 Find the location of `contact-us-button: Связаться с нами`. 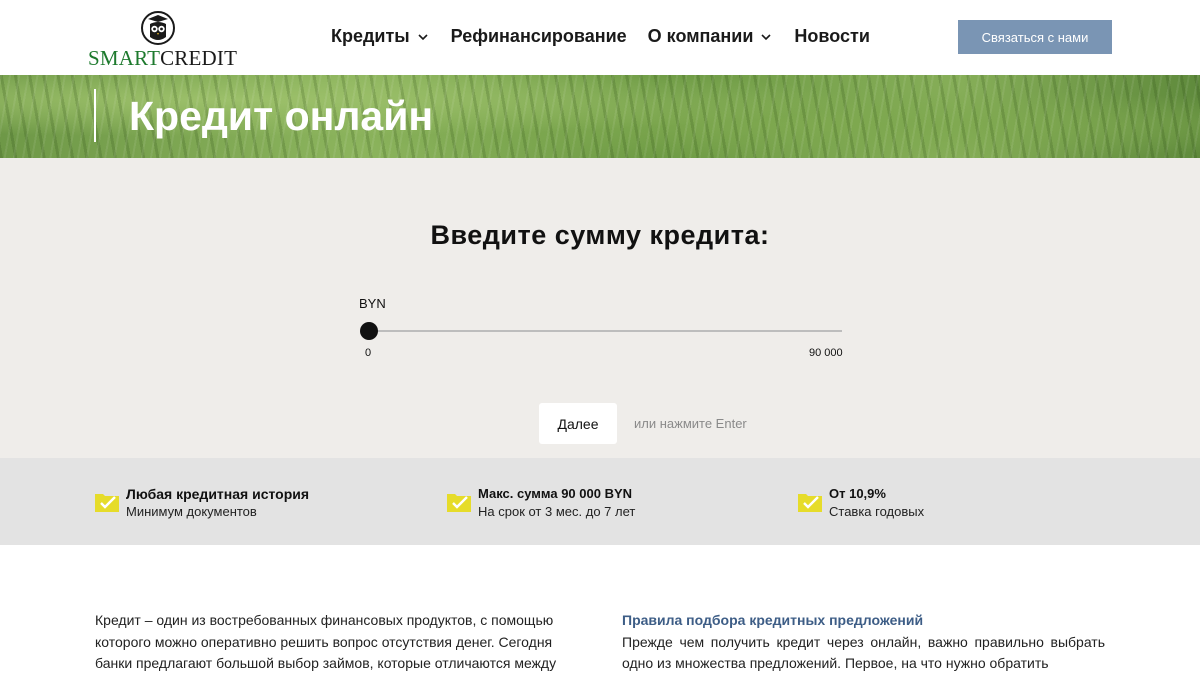

contact-us-button: Связаться с нами is located at coordinates (1035, 37).